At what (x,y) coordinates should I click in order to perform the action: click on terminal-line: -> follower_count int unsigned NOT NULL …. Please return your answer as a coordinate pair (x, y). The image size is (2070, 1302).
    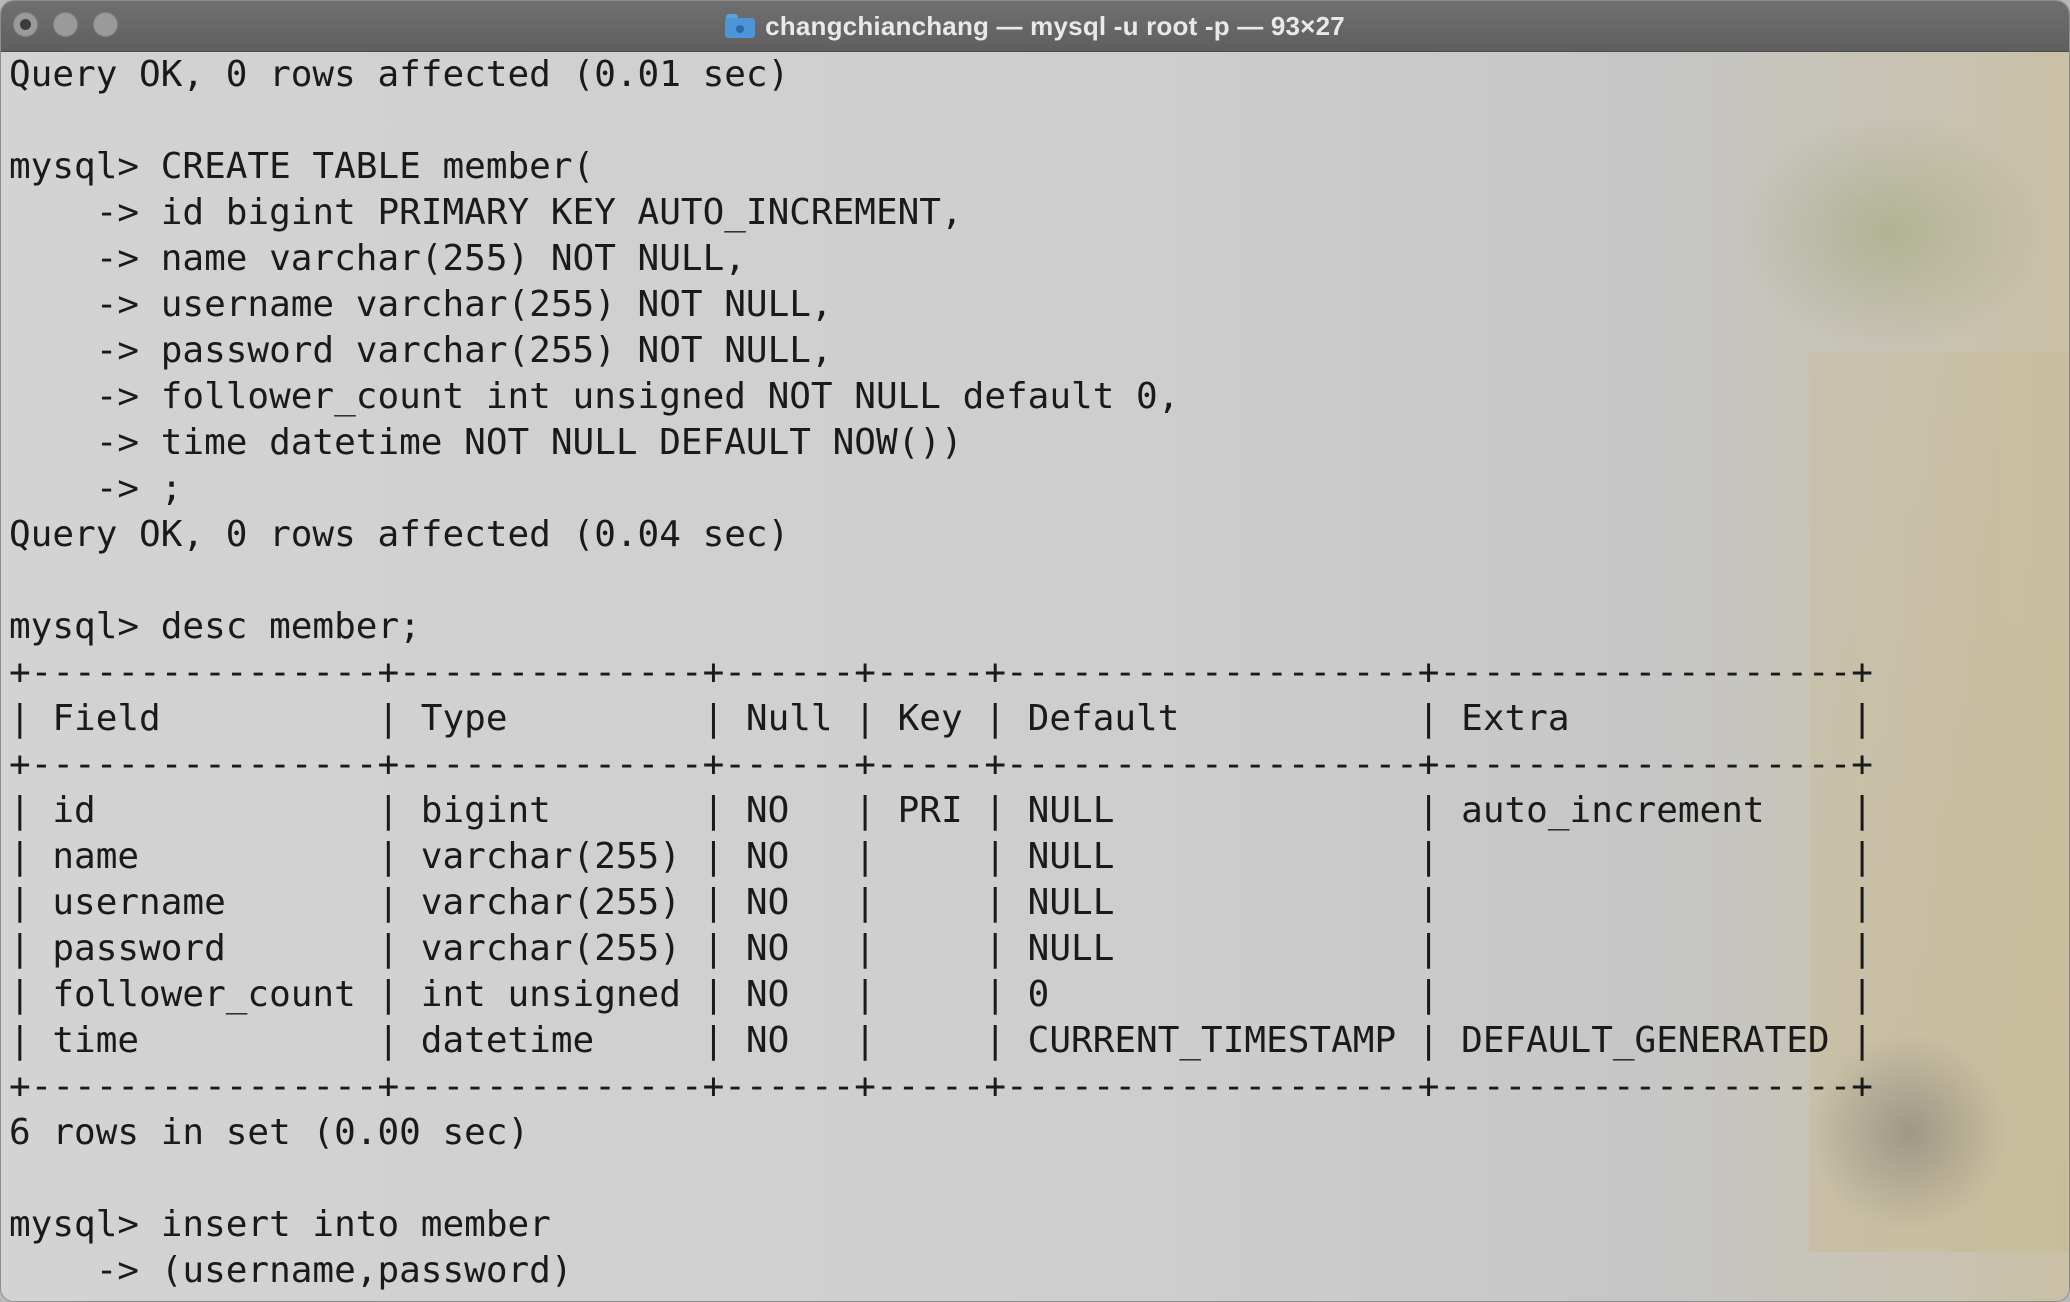
    Looking at the image, I should click on (594, 396).